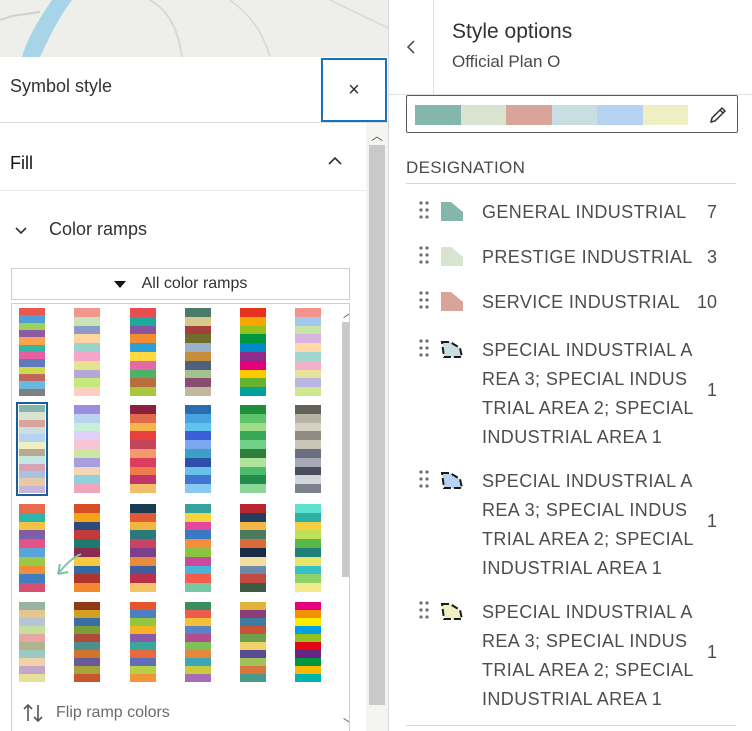 This screenshot has height=731, width=752. I want to click on flip-ramp-colors-label: Flip ramp colors, so click(113, 712).